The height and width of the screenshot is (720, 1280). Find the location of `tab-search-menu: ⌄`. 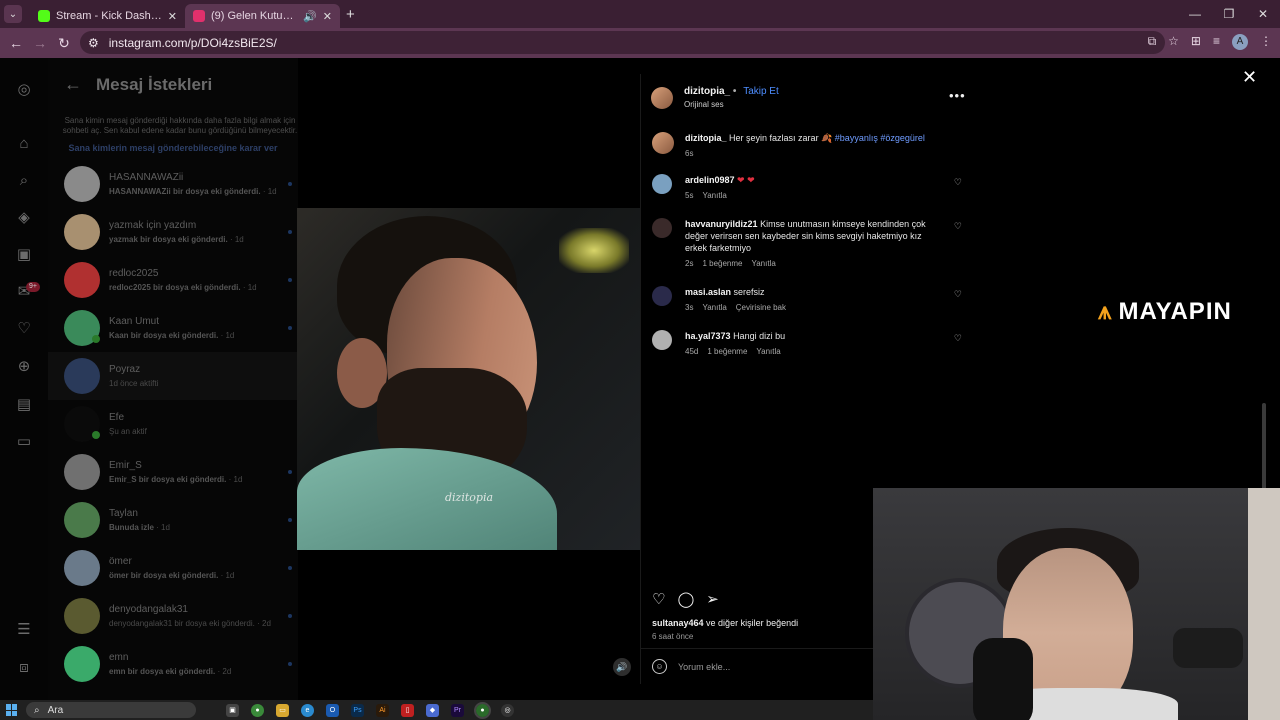

tab-search-menu: ⌄ is located at coordinates (13, 14).